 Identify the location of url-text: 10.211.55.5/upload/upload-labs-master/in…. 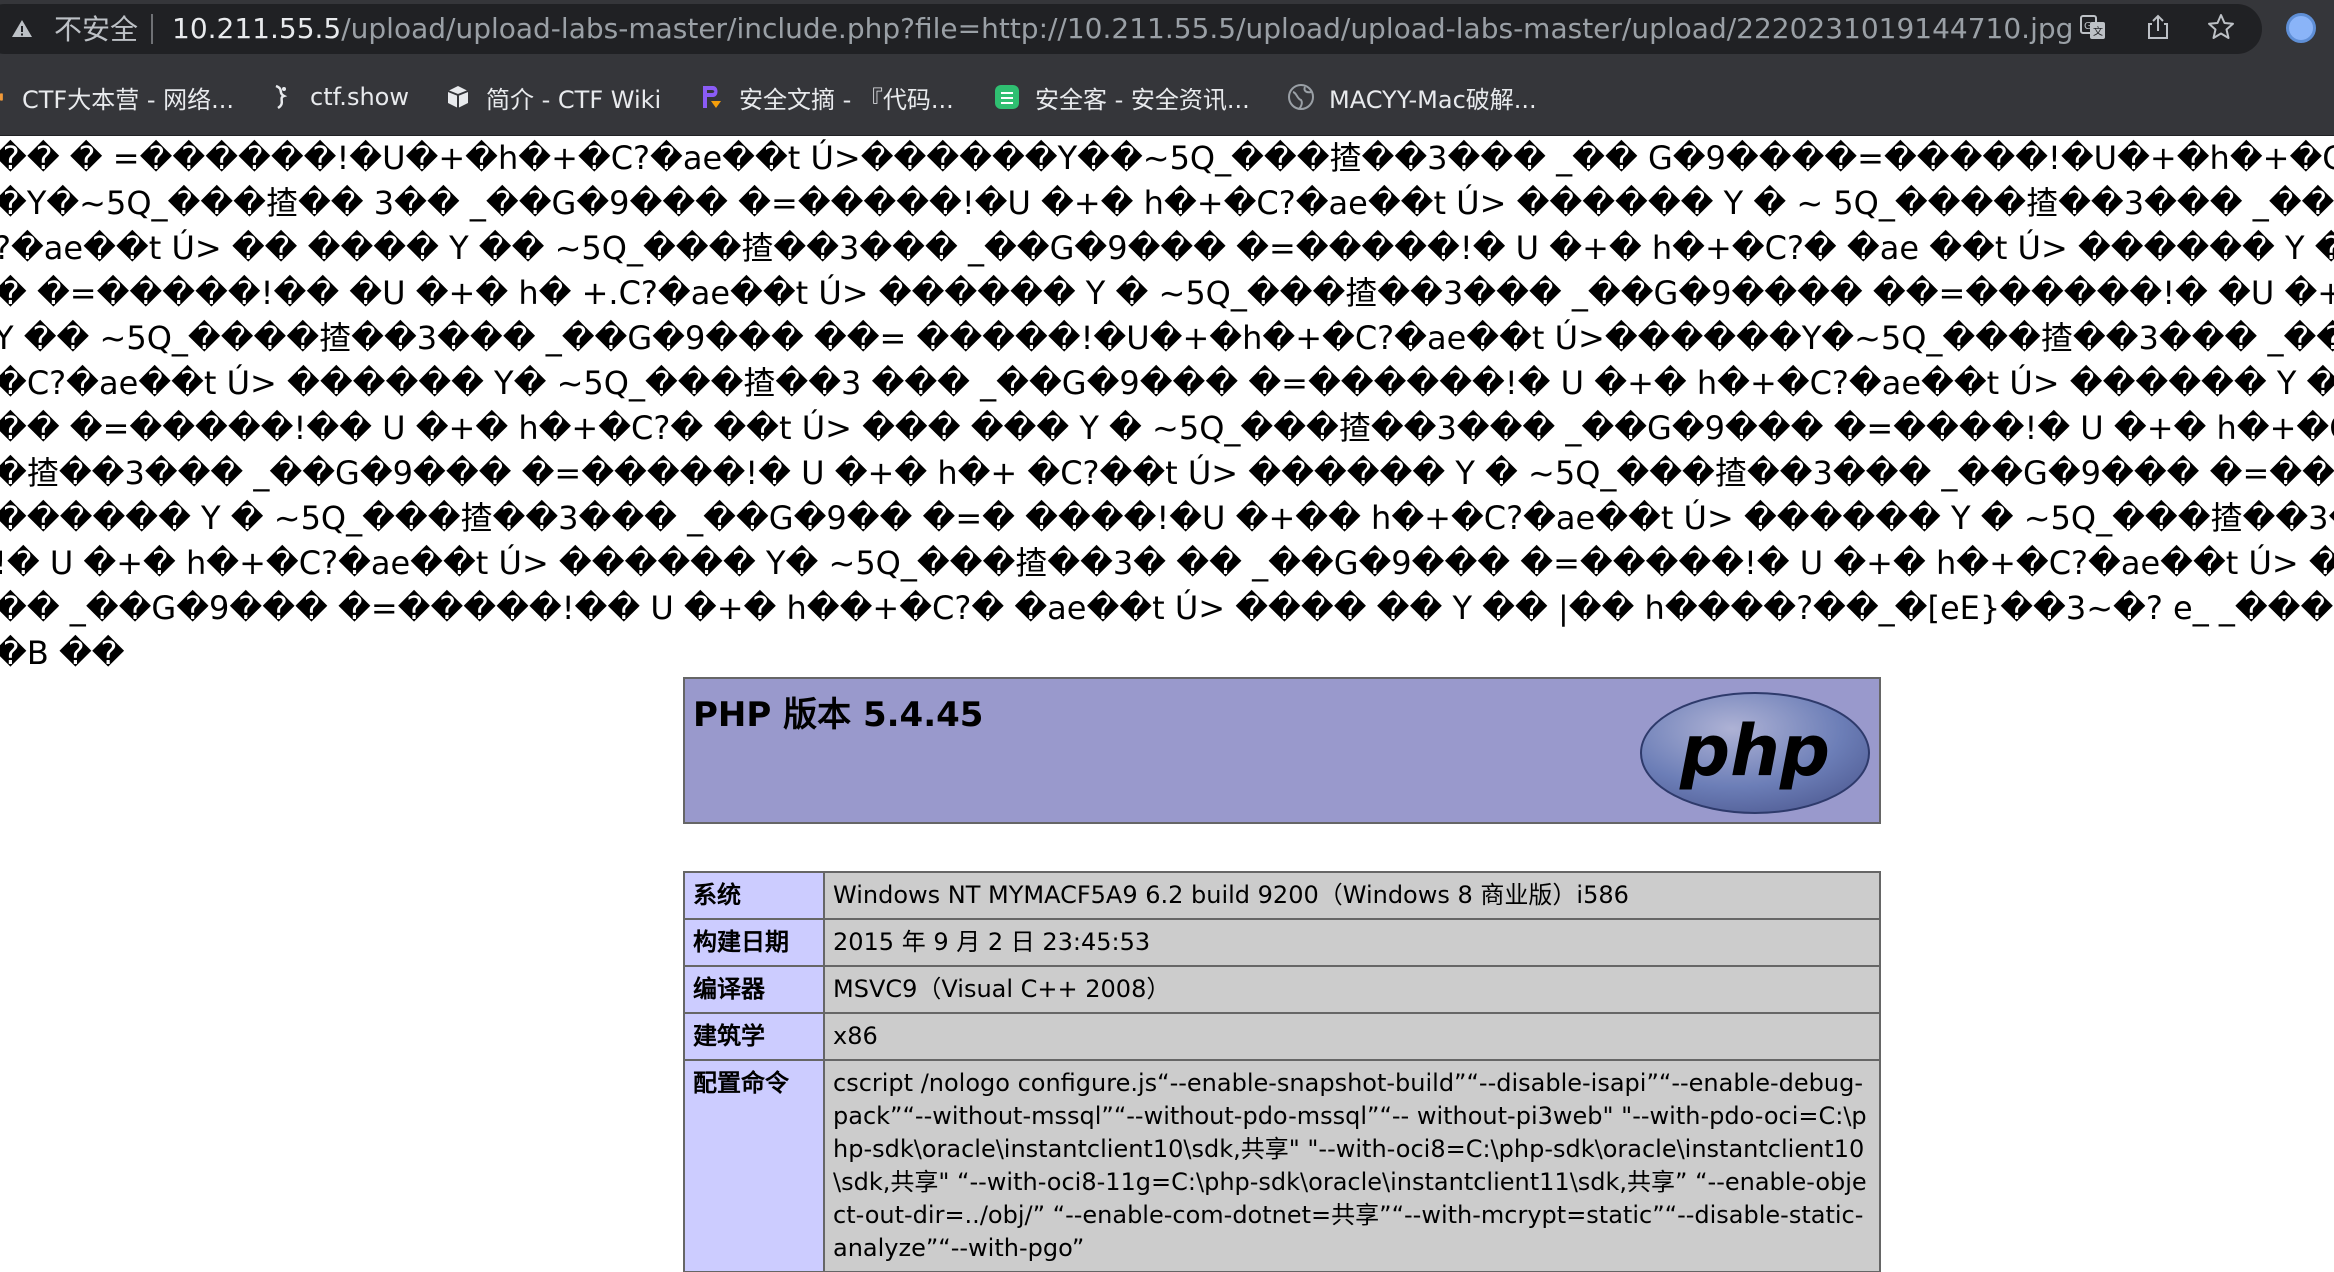
(1122, 29).